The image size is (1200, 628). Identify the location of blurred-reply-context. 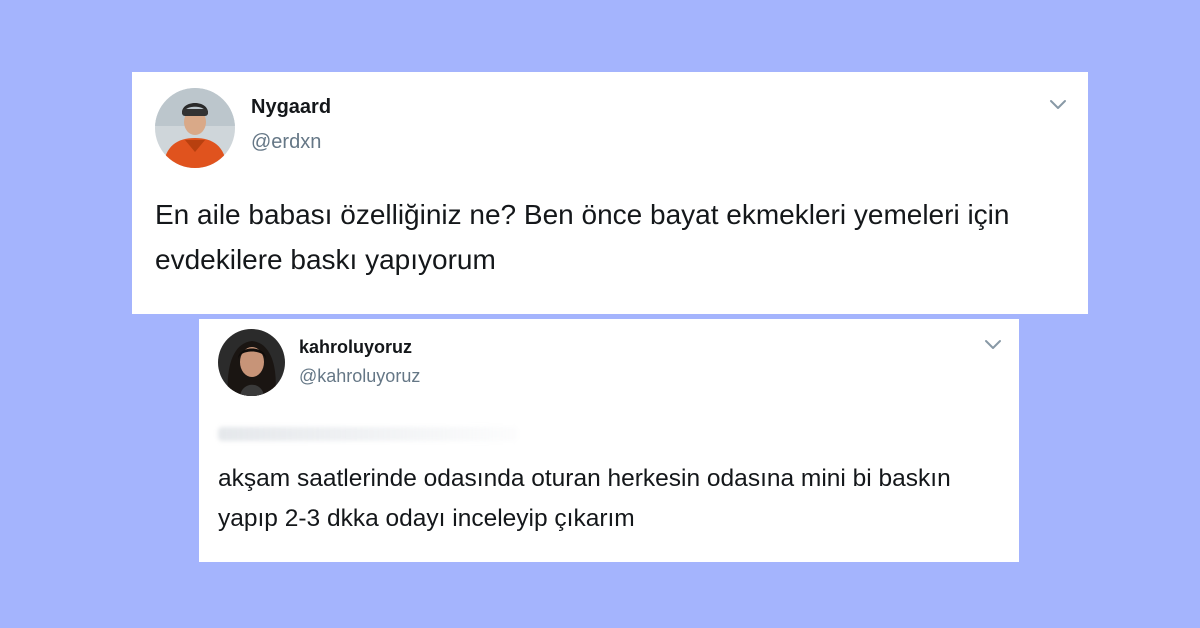
(368, 434).